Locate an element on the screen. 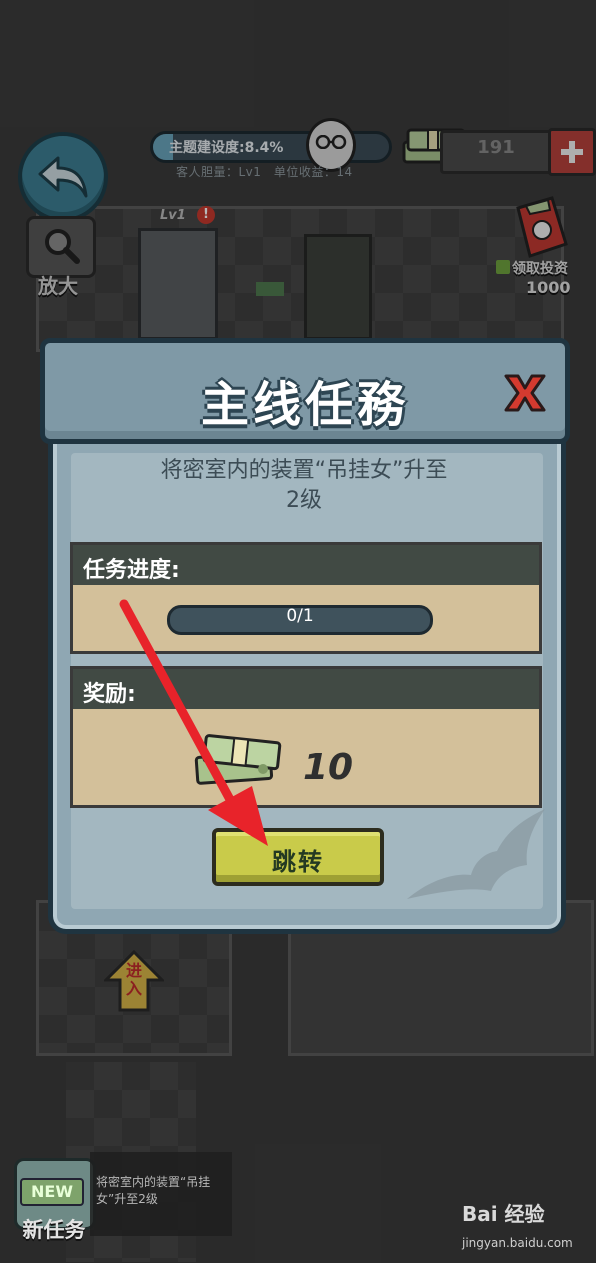 This screenshot has width=596, height=1263. watermark-url: jingyan.baidu.com is located at coordinates (517, 1243).